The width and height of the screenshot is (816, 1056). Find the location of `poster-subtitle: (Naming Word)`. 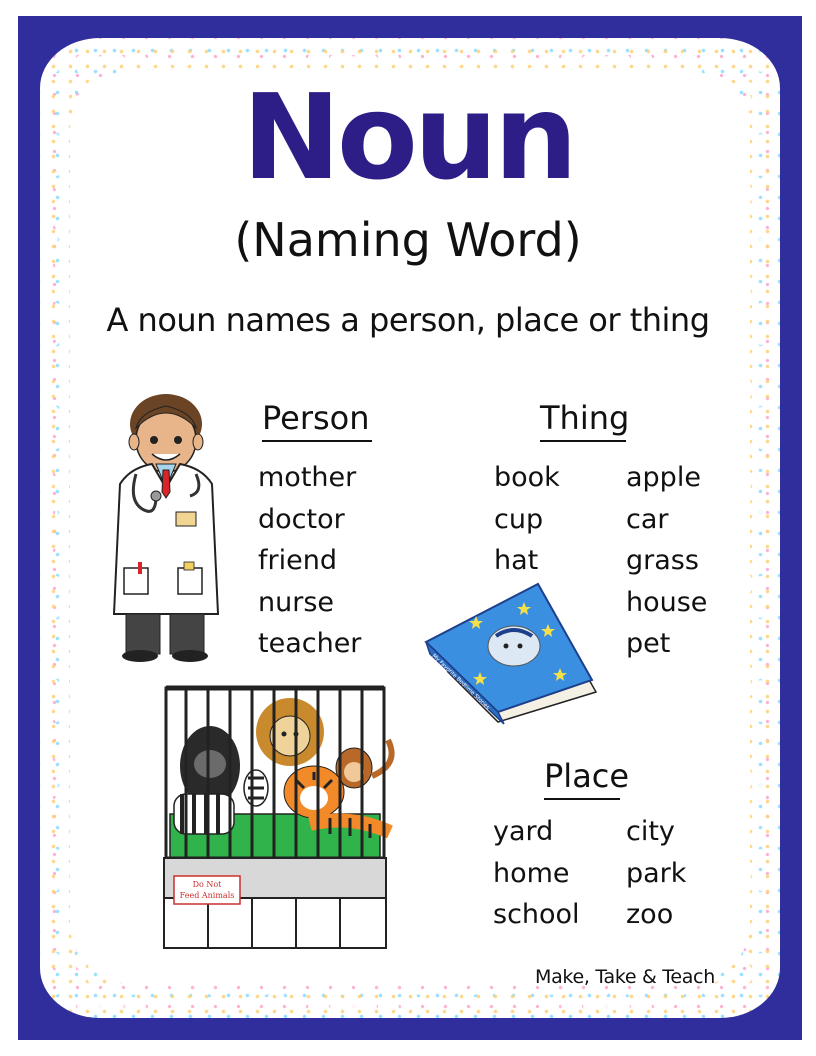

poster-subtitle: (Naming Word) is located at coordinates (408, 240).